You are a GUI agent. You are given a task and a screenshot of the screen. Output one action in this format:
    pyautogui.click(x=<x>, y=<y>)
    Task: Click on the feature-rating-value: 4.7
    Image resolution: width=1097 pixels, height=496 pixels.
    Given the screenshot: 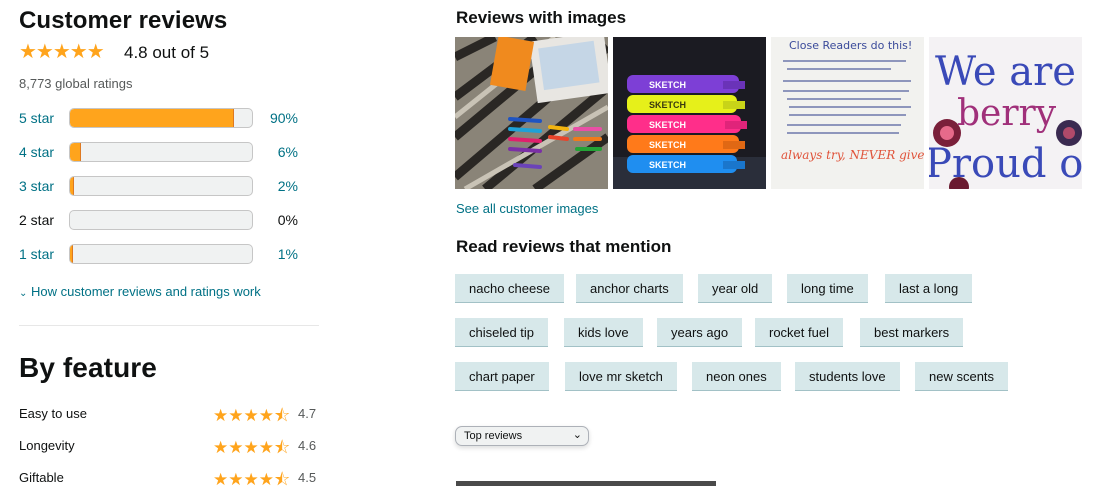 What is the action you would take?
    pyautogui.click(x=307, y=413)
    